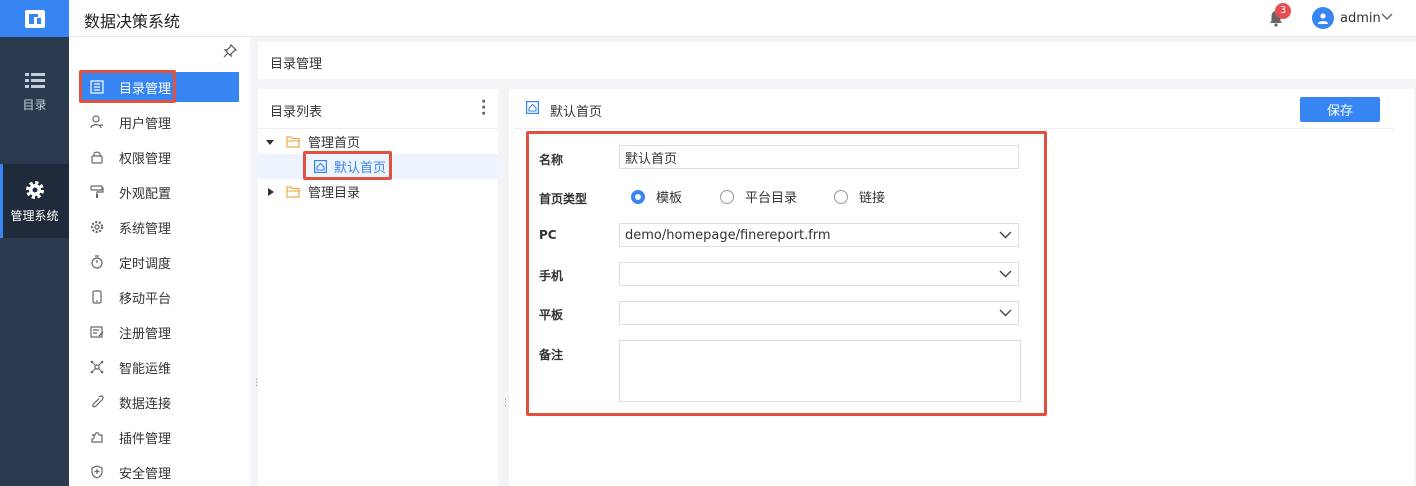  What do you see at coordinates (132, 21) in the screenshot?
I see `app-title: 数据决策系统` at bounding box center [132, 21].